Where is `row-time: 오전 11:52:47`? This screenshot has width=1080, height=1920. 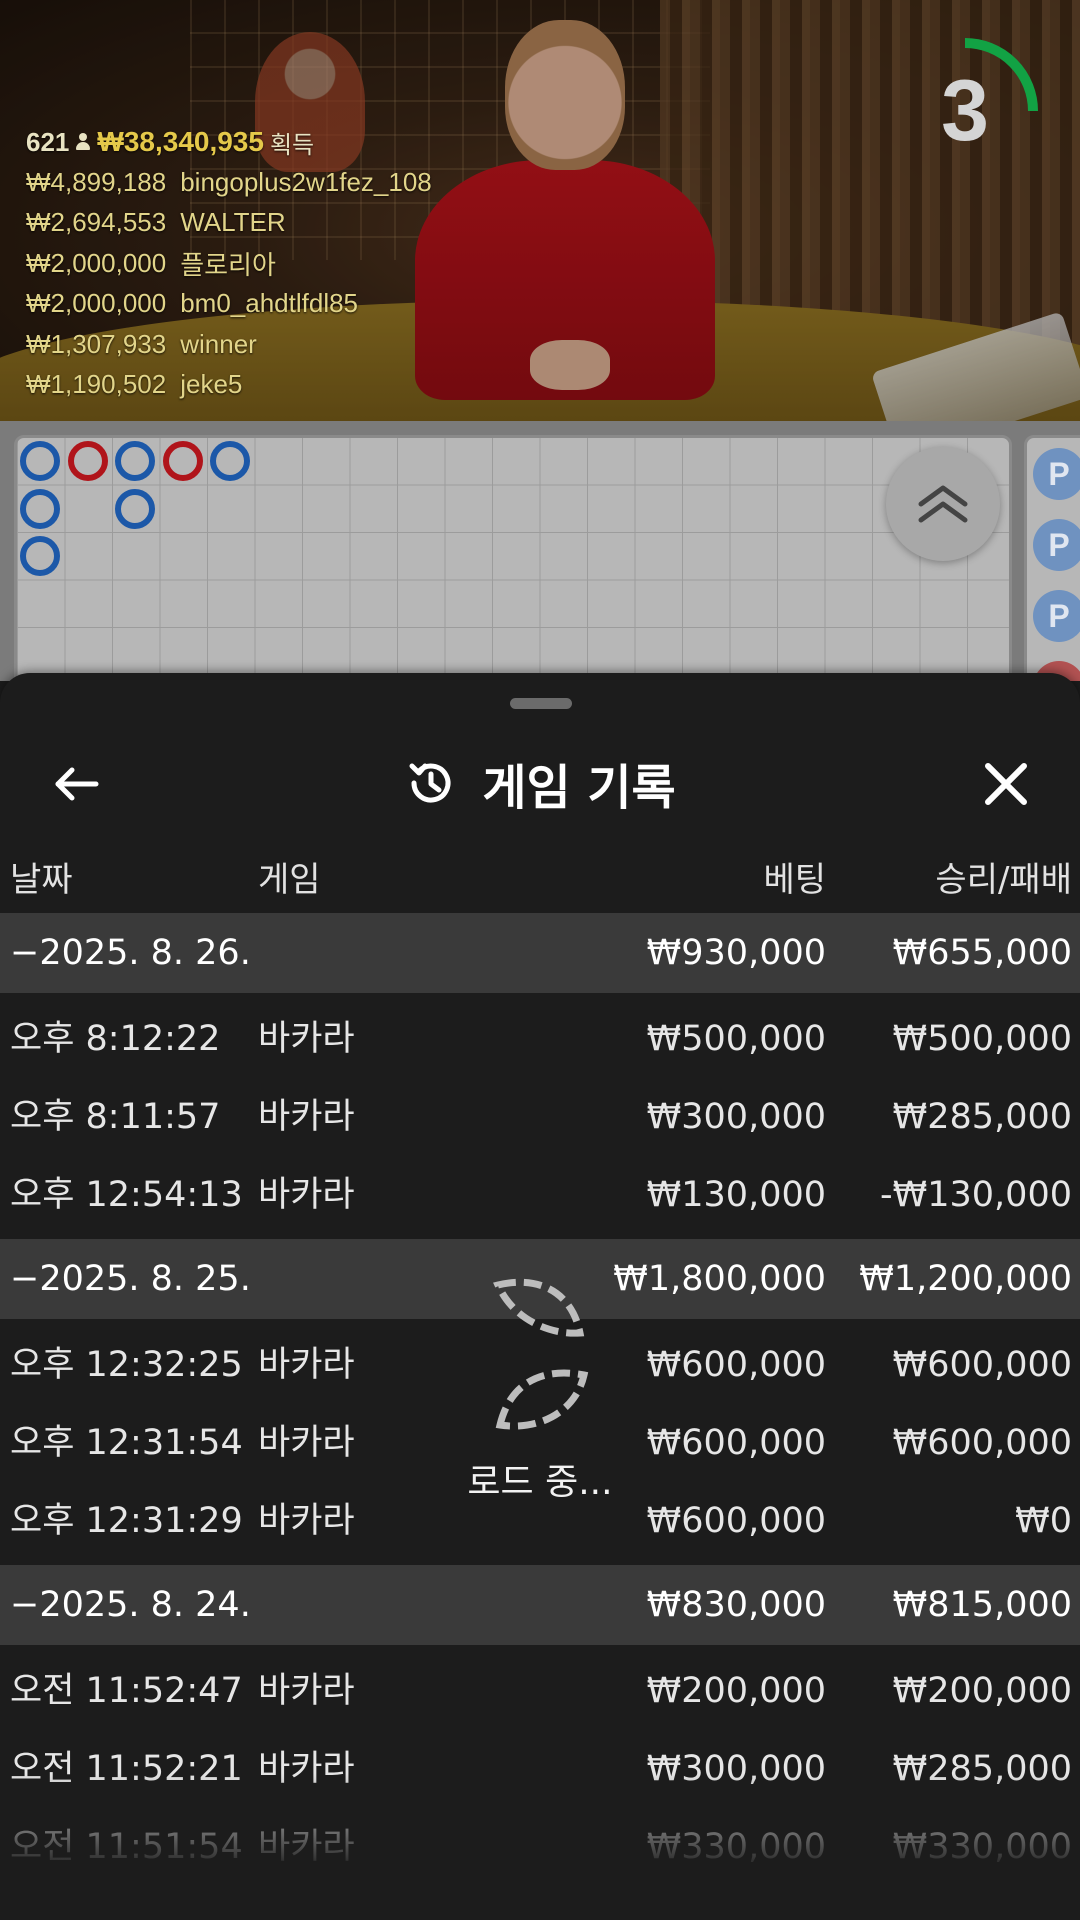
row-time: 오전 11:52:47 is located at coordinates (126, 1691).